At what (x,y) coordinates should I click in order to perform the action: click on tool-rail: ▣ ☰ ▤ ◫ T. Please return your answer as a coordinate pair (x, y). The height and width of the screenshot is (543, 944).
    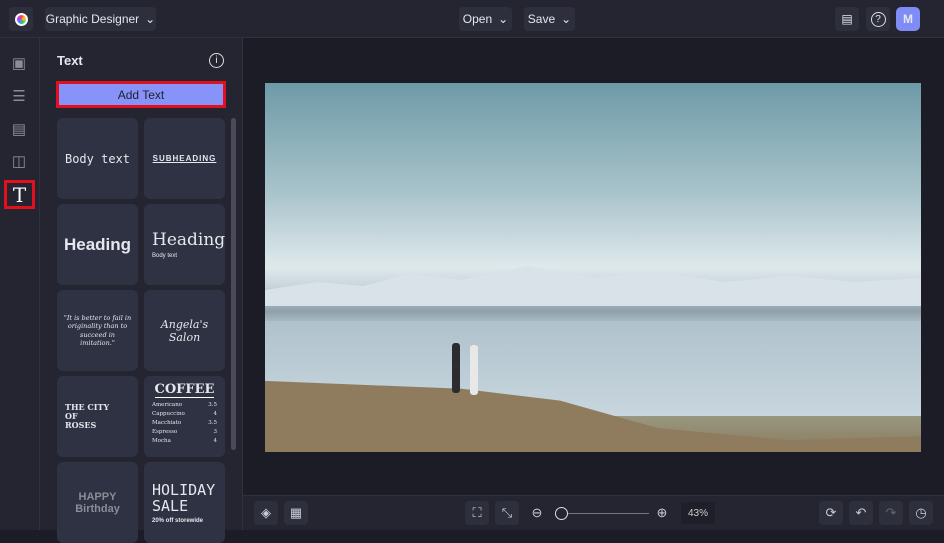
    Looking at the image, I should click on (20, 284).